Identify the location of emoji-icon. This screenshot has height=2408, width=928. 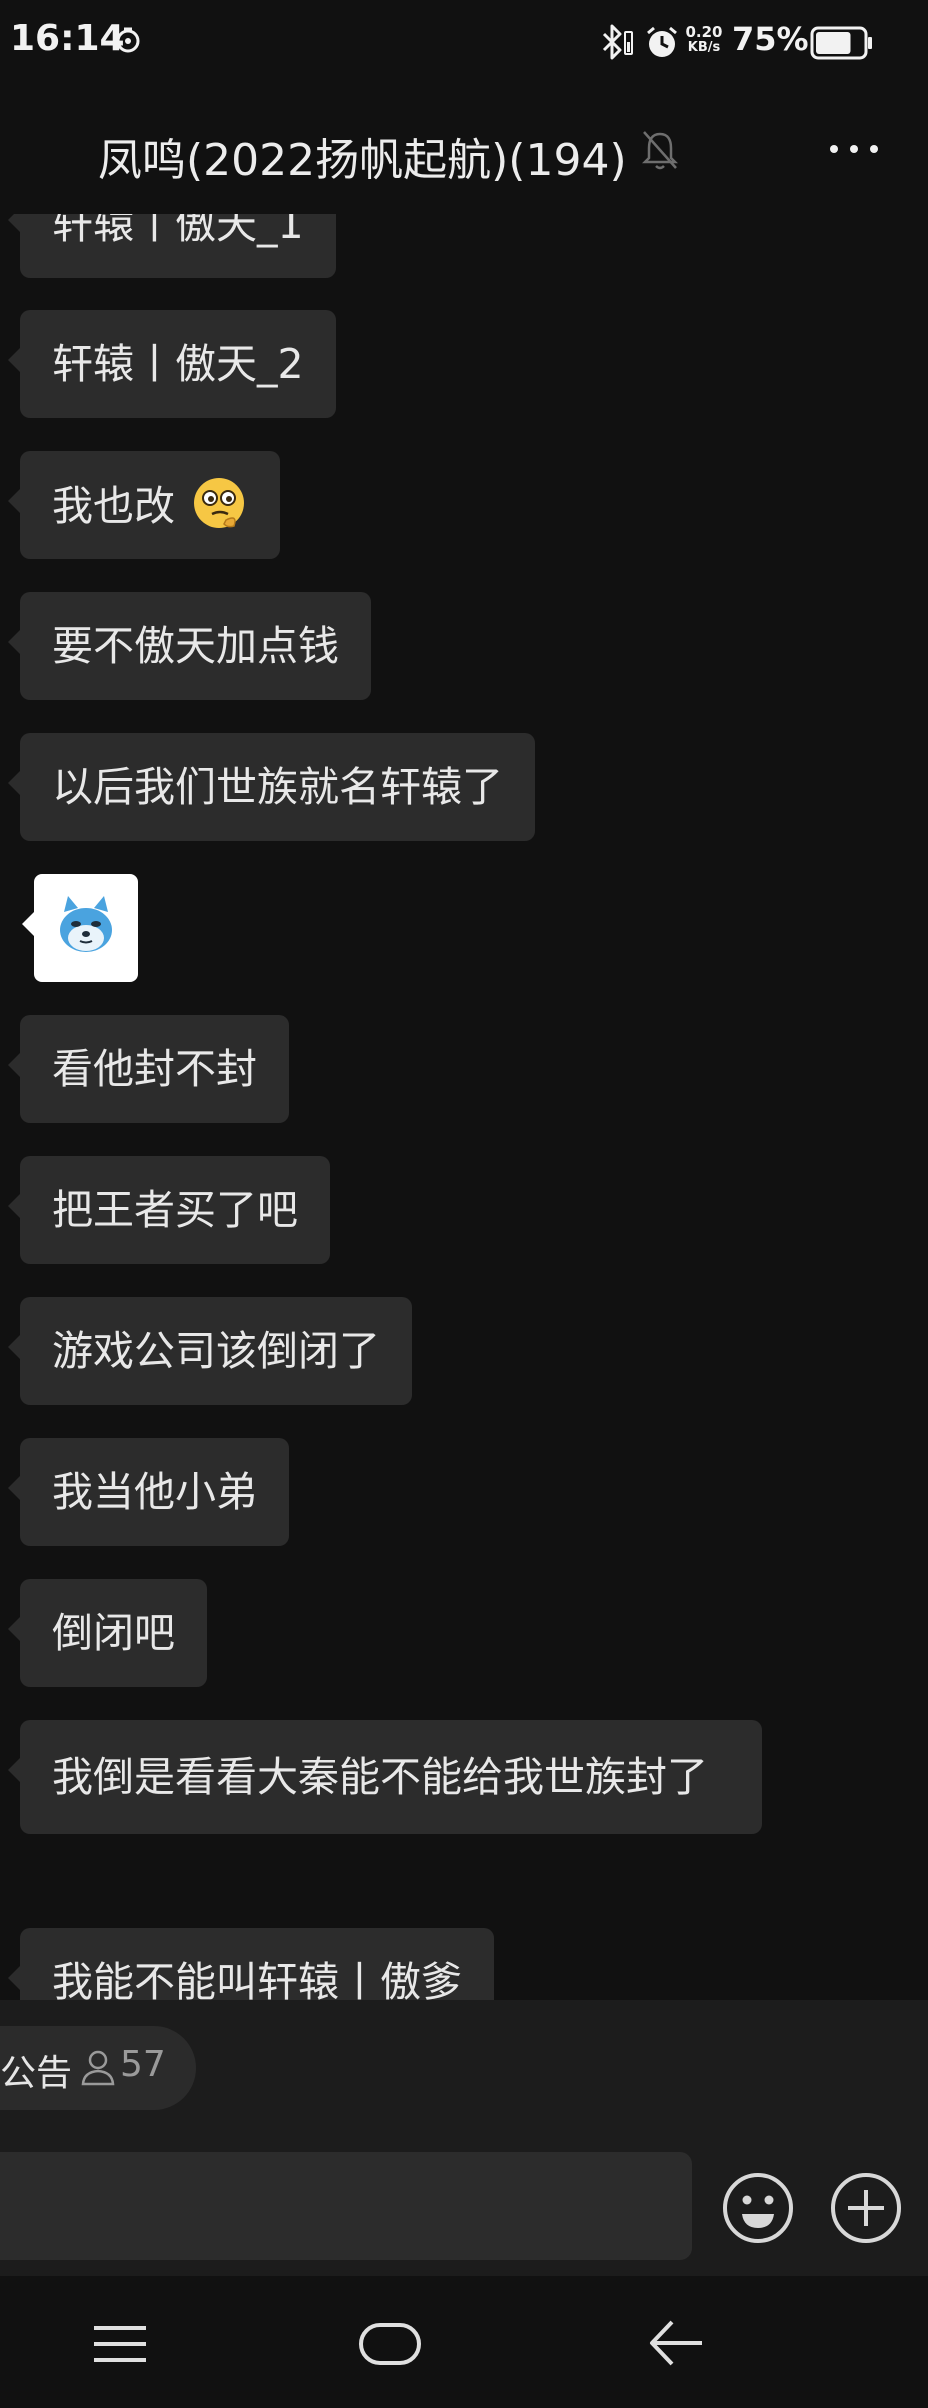
(758, 2208).